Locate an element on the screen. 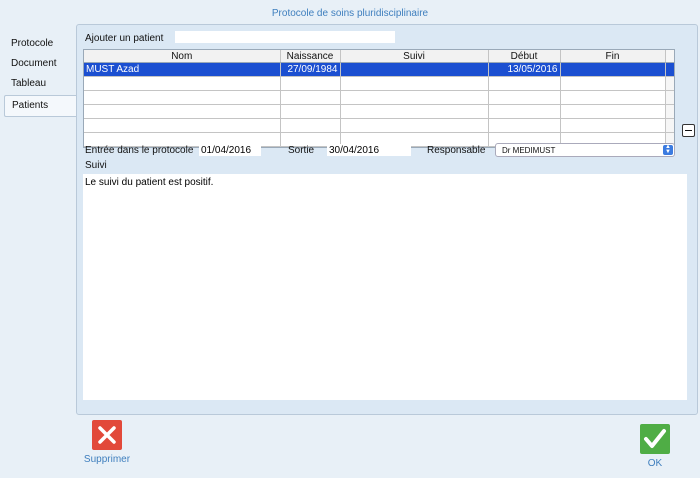  add-patient-input is located at coordinates (285, 37).